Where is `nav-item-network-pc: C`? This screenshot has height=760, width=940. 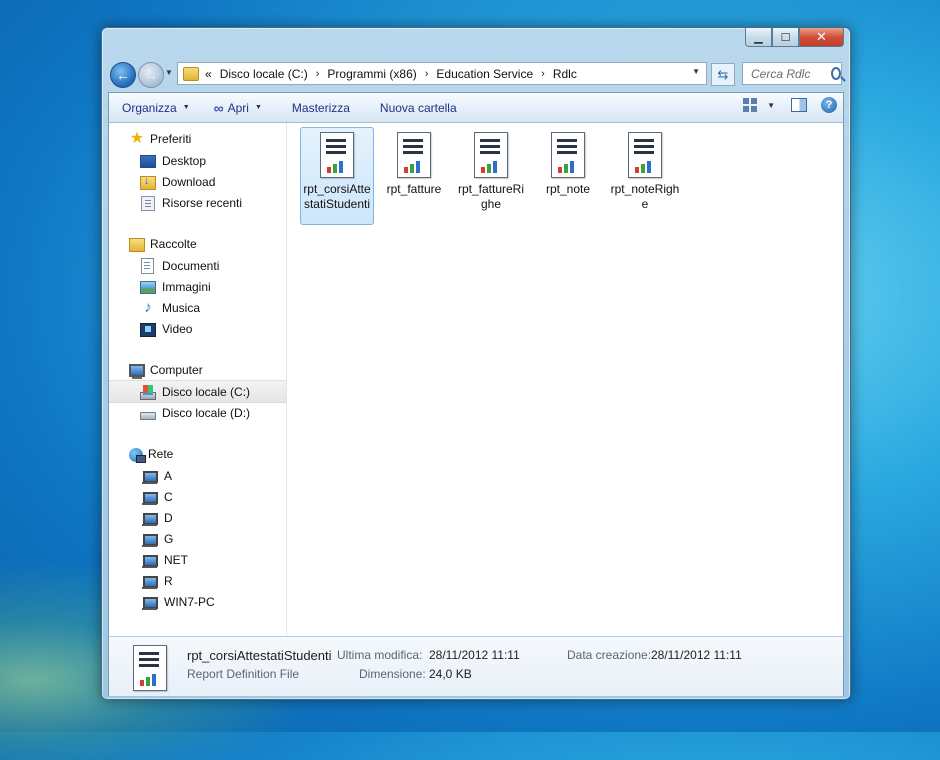 nav-item-network-pc: C is located at coordinates (197, 496).